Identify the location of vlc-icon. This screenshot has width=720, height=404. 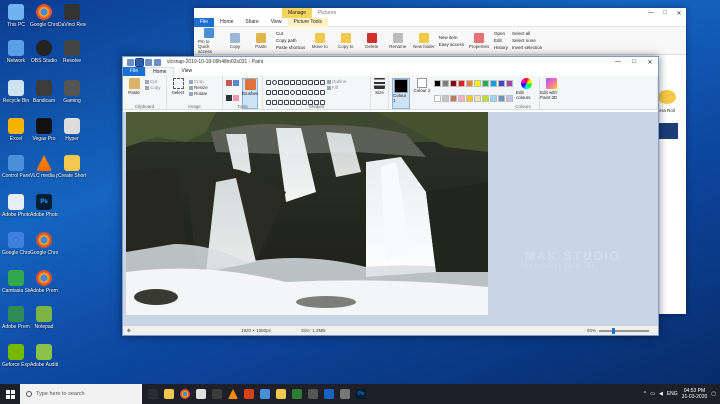
(233, 394).